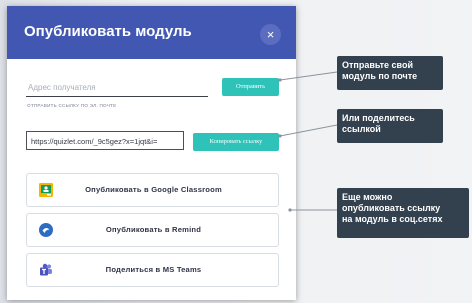 The width and height of the screenshot is (472, 303). What do you see at coordinates (308, 141) in the screenshot?
I see `callout-leader-lines` at bounding box center [308, 141].